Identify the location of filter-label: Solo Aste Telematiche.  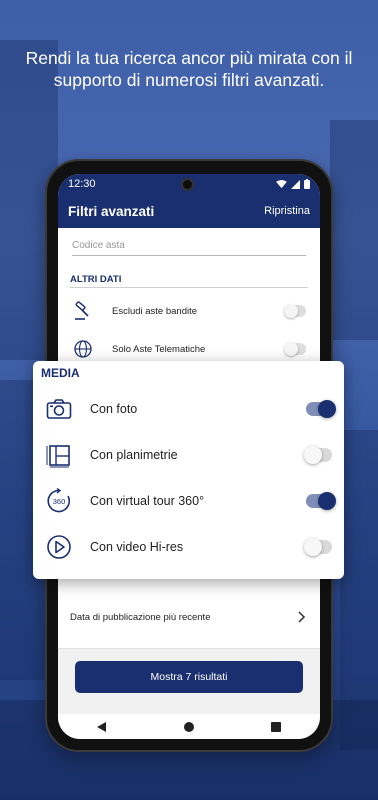
(159, 349).